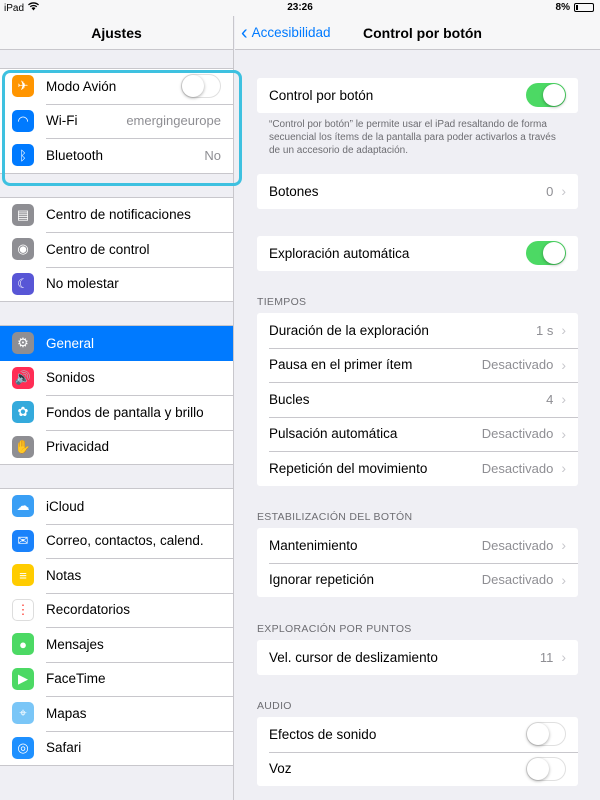 This screenshot has height=800, width=600. I want to click on safari-icon: ◎, so click(23, 747).